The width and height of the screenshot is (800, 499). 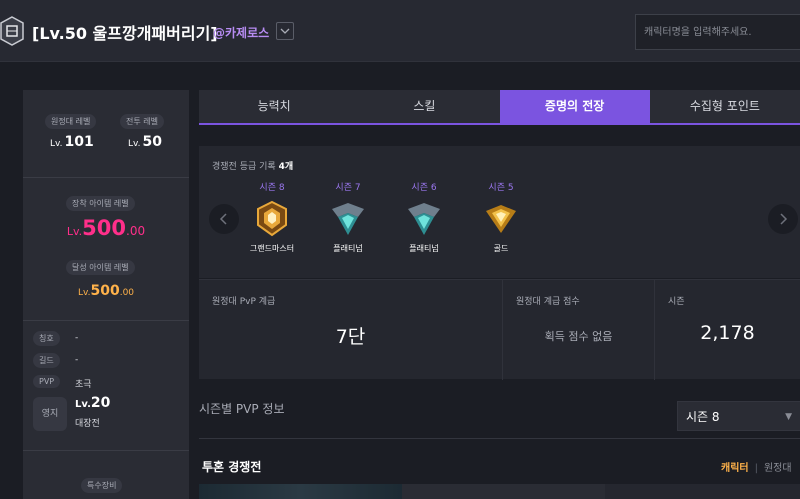 What do you see at coordinates (87, 424) in the screenshot?
I see `estate-name: 대장전` at bounding box center [87, 424].